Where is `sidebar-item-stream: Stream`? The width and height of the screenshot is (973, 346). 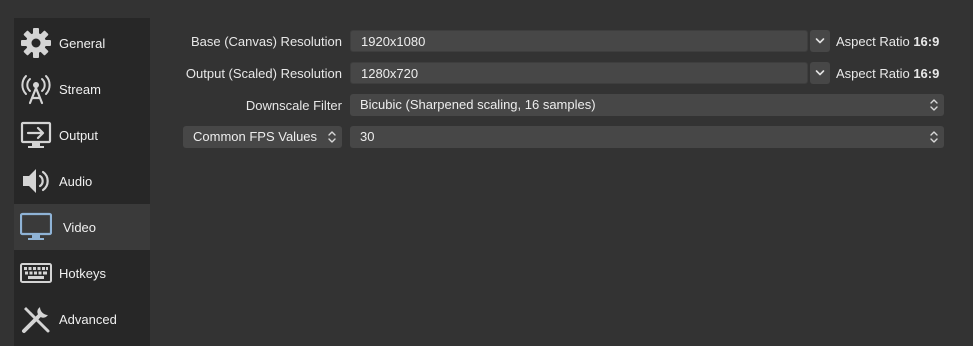
sidebar-item-stream: Stream is located at coordinates (82, 89).